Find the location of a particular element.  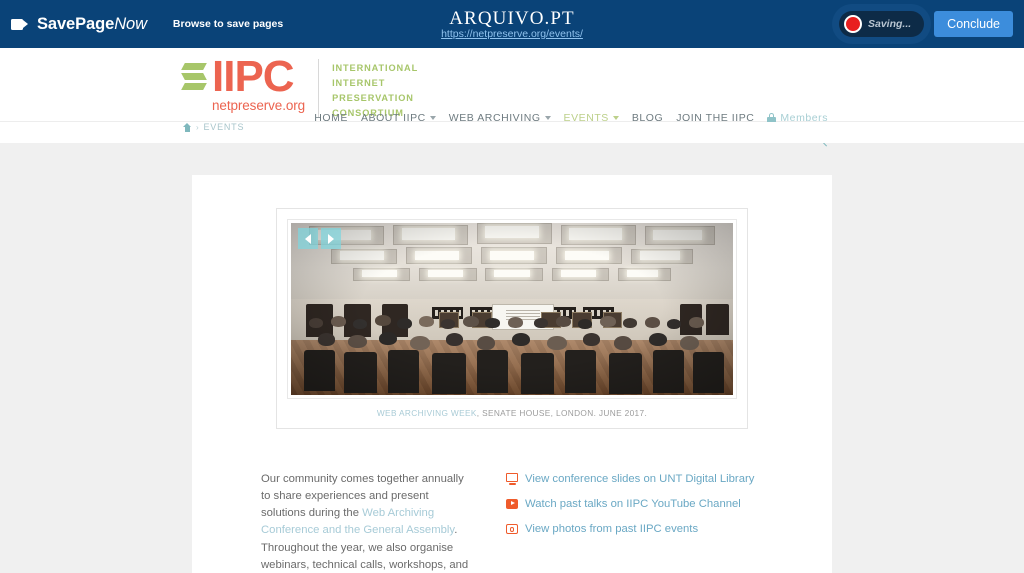

youtube-icon is located at coordinates (512, 504).